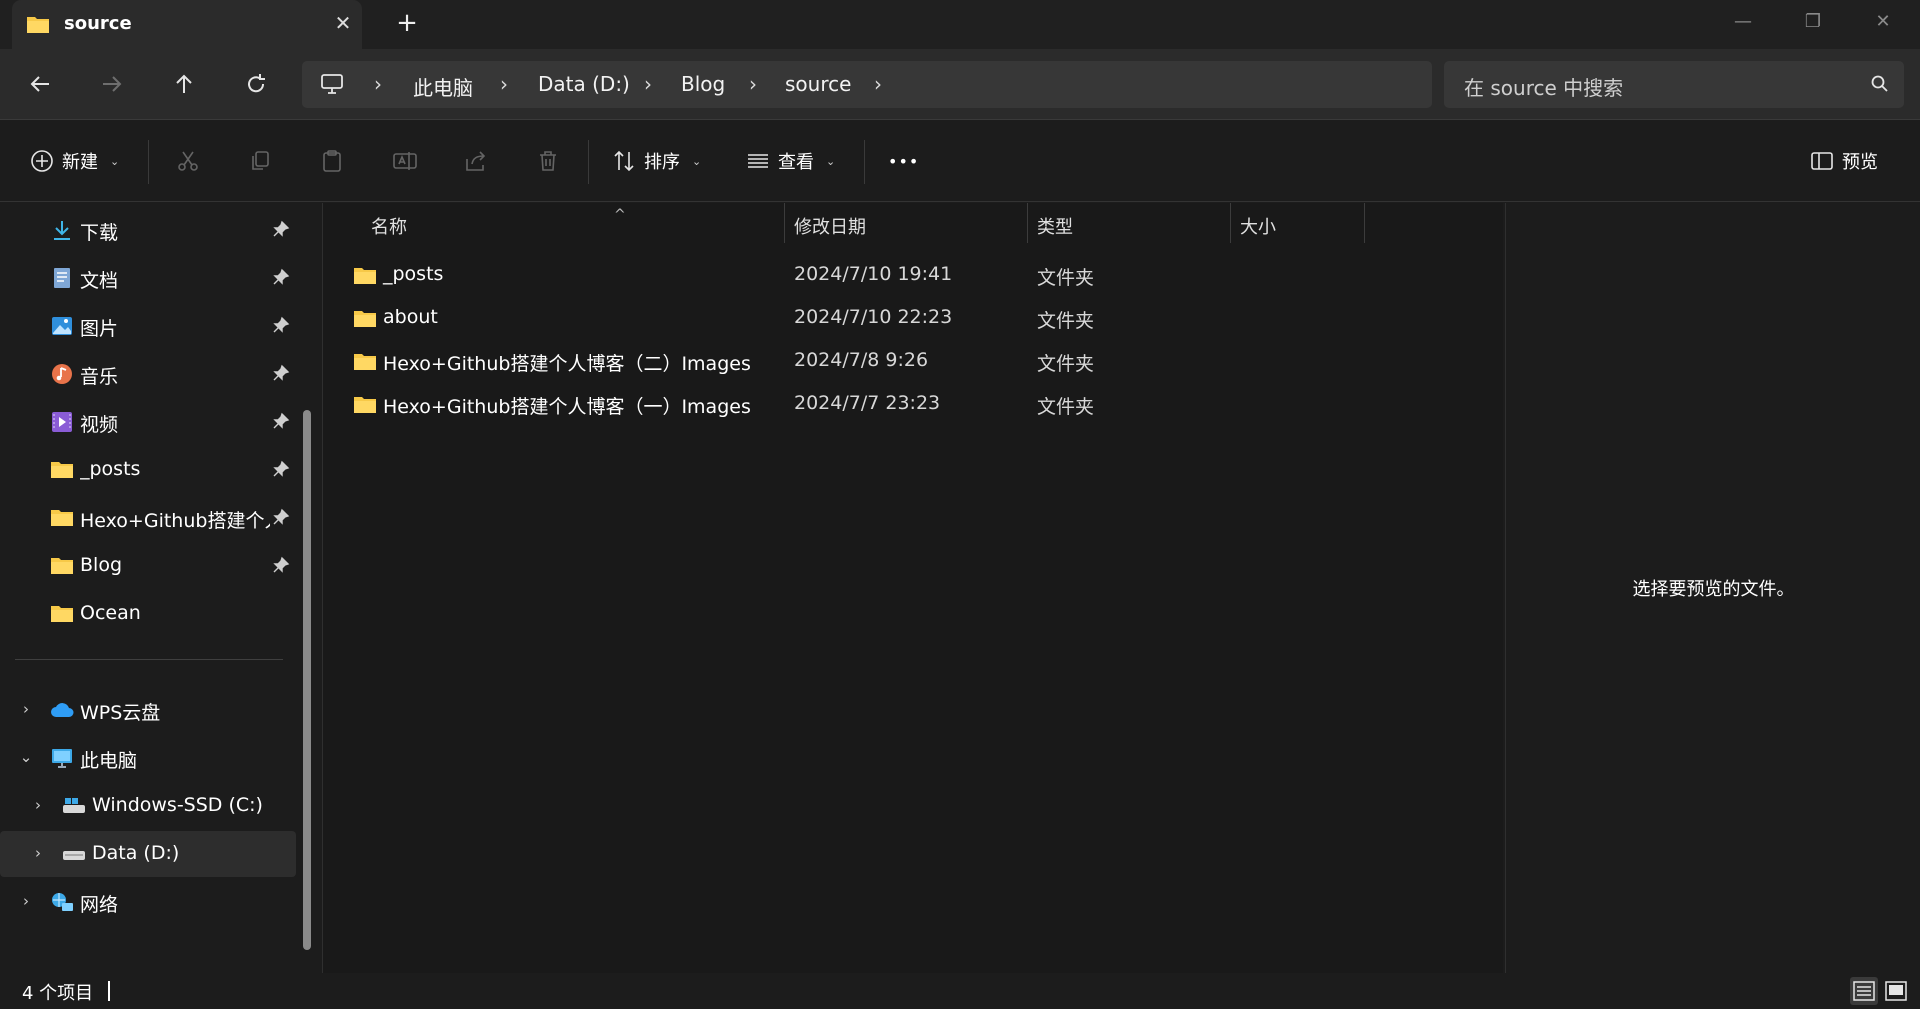  What do you see at coordinates (913, 274) in the screenshot?
I see `table-row: _posts 2024/7/10 19:41 文件夹` at bounding box center [913, 274].